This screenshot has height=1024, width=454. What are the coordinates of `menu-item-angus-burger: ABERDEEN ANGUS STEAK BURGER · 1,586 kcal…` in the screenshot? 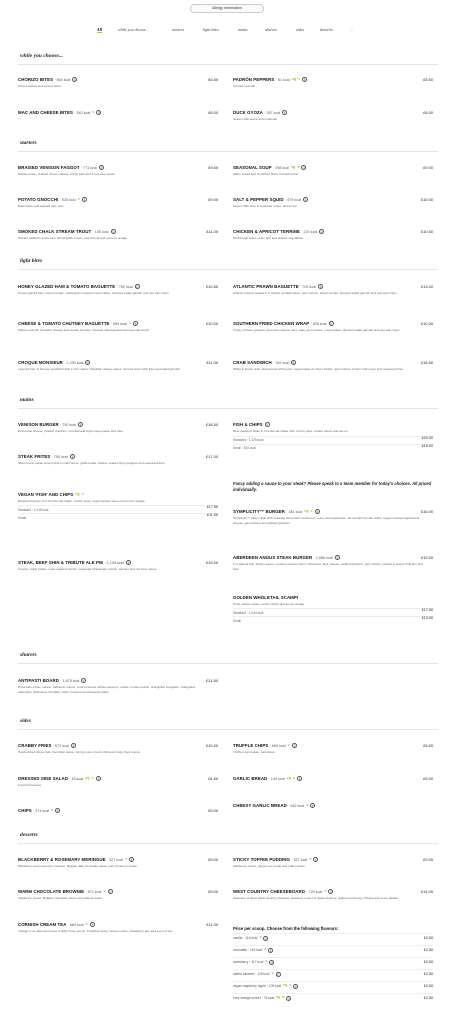 It's located at (333, 563).